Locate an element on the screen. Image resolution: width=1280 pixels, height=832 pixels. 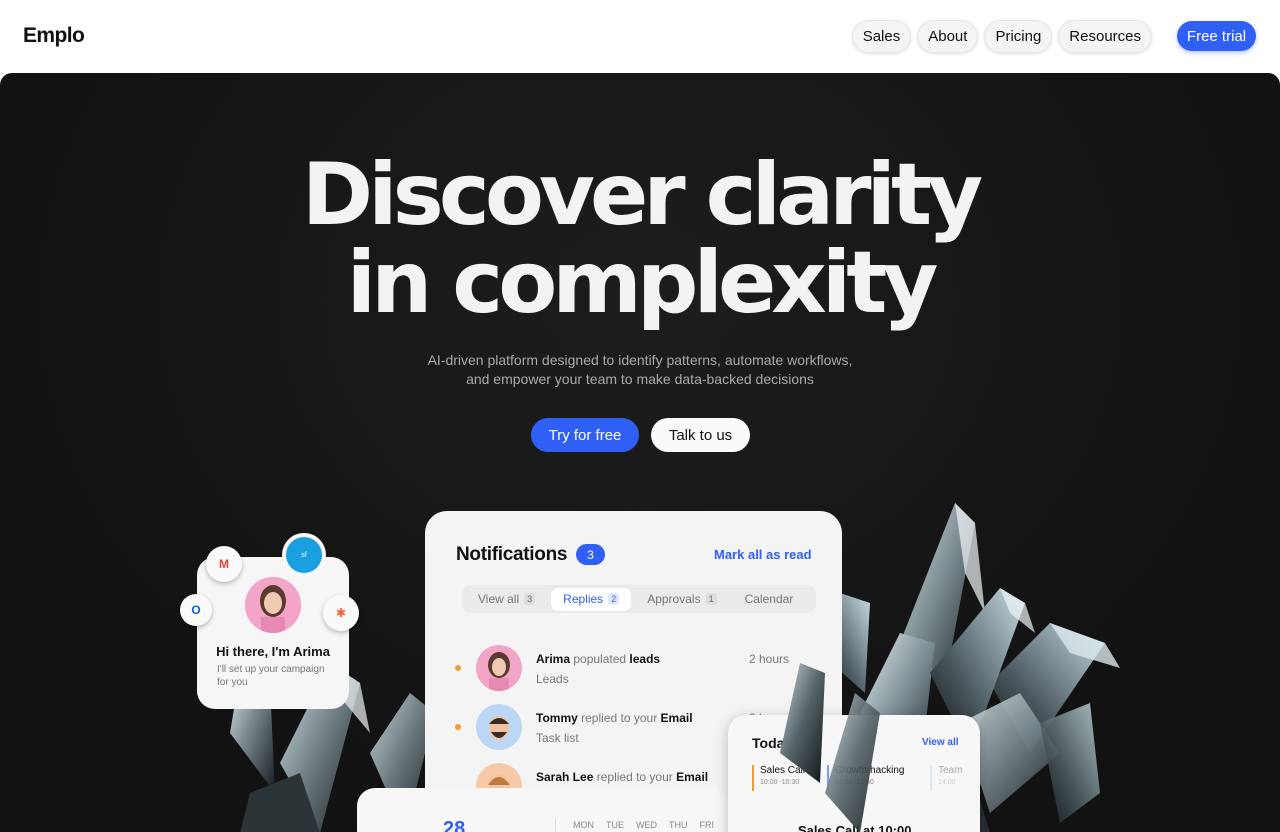
weekday-label: WED is located at coordinates (646, 825).